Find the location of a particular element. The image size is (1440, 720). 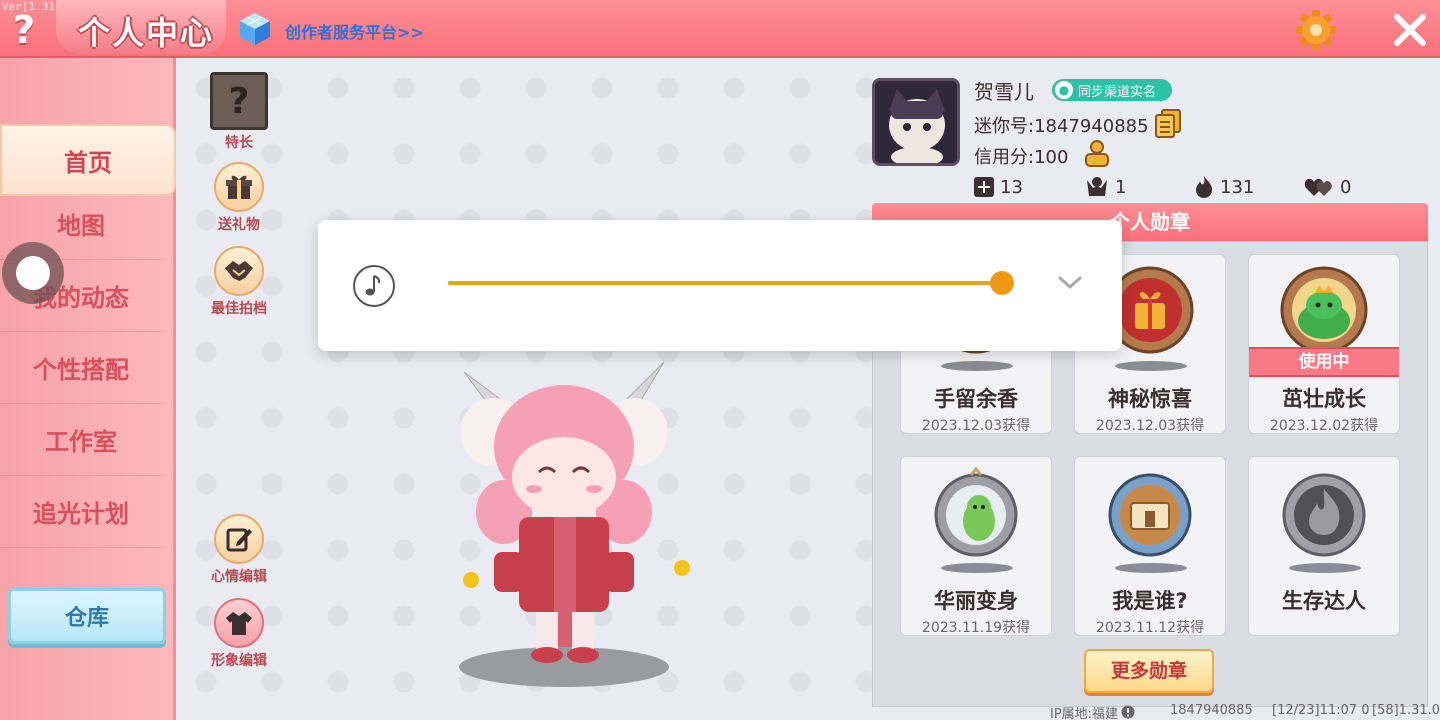

chevron-down-icon is located at coordinates (1070, 282).